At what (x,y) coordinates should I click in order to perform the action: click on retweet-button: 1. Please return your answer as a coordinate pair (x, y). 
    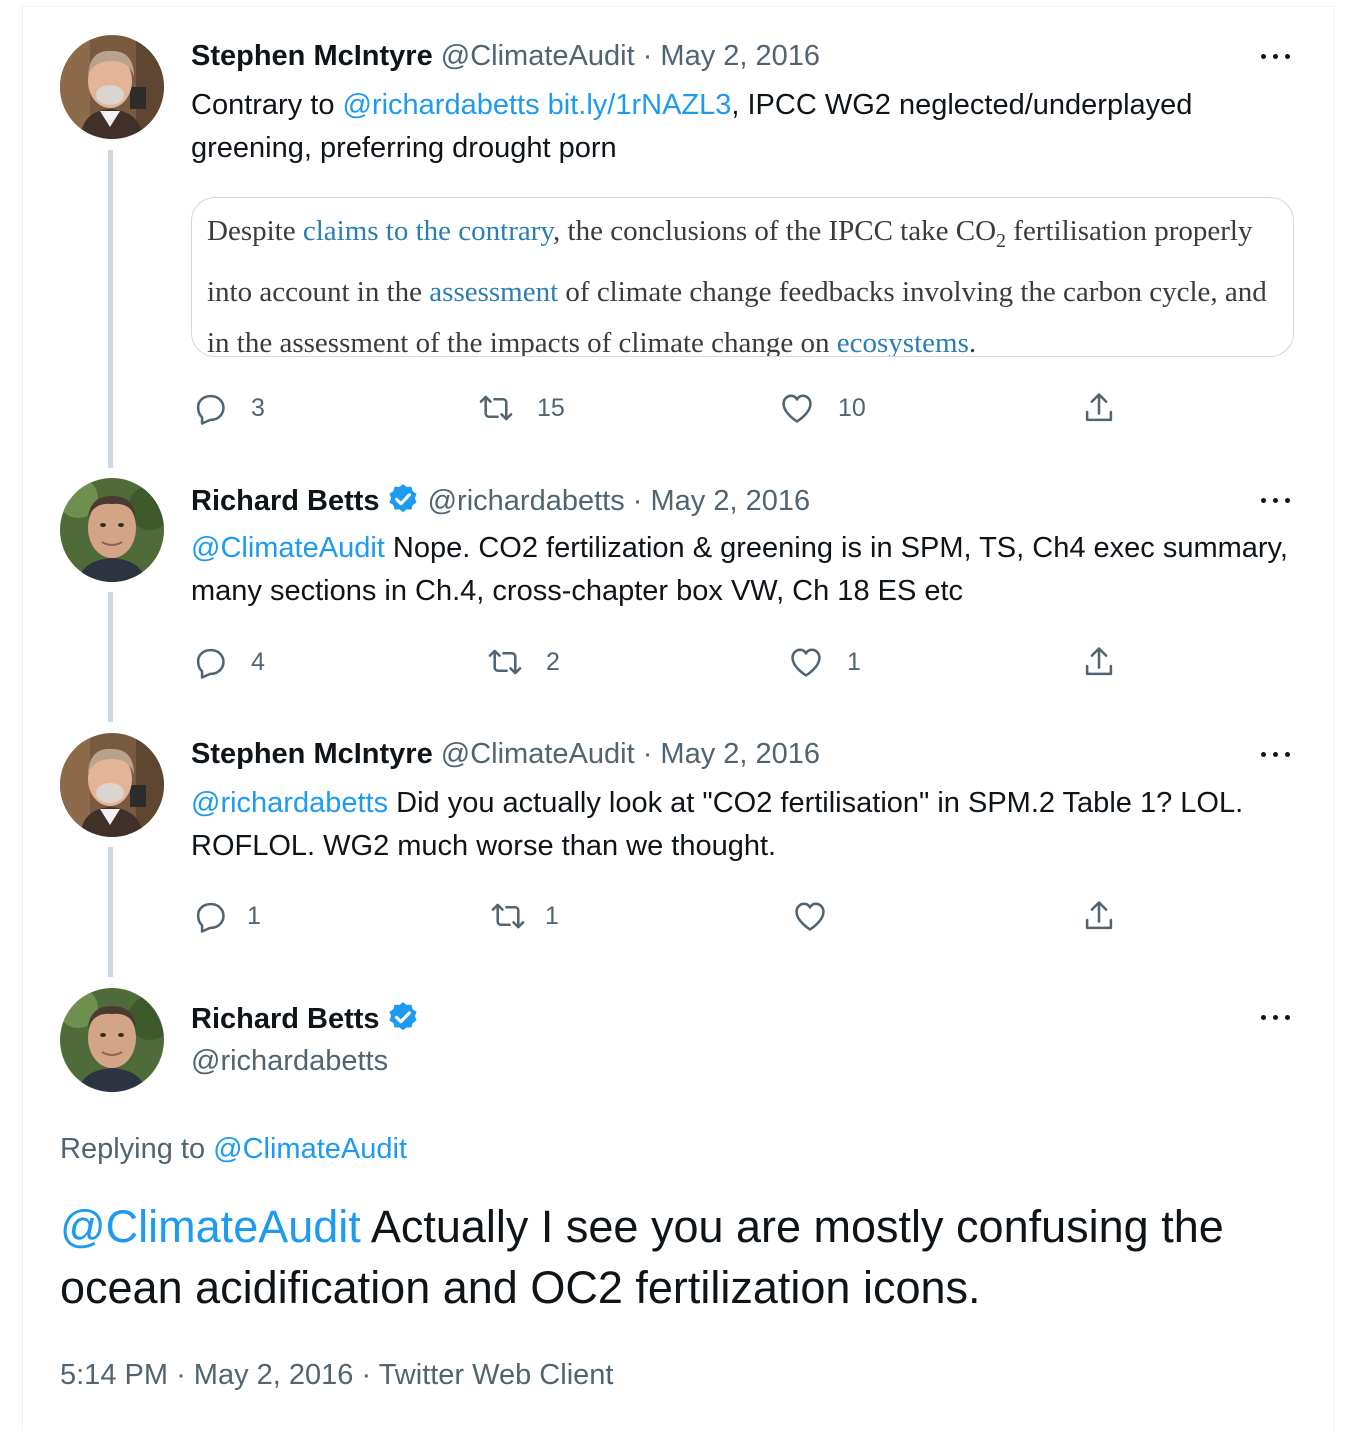
    Looking at the image, I should click on (524, 916).